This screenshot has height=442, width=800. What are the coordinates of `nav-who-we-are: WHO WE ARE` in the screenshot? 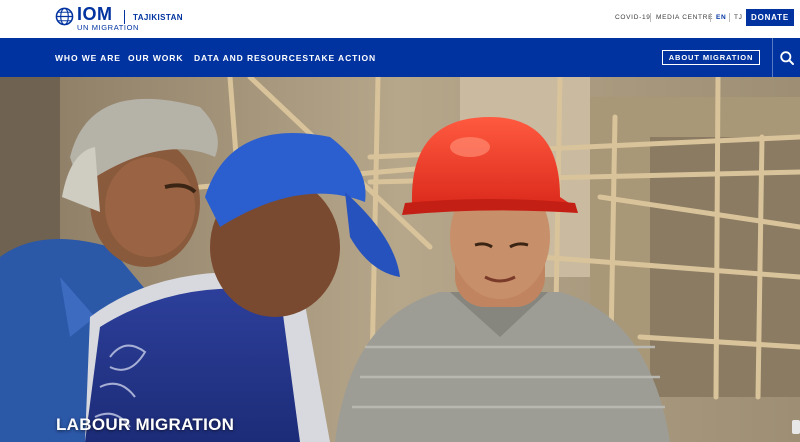 It's located at (88, 58).